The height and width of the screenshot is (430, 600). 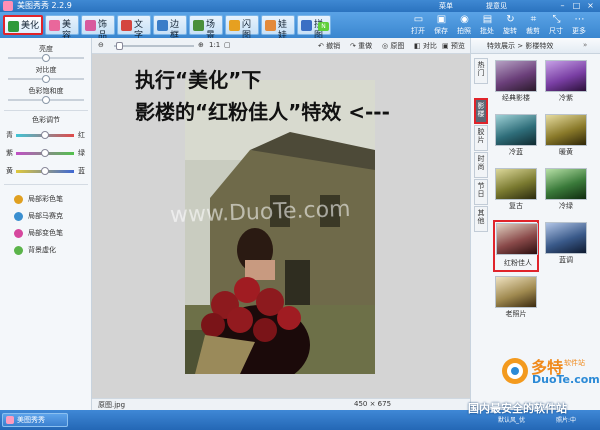 I want to click on effect-cool-blue: 冷蓝, so click(x=516, y=135).